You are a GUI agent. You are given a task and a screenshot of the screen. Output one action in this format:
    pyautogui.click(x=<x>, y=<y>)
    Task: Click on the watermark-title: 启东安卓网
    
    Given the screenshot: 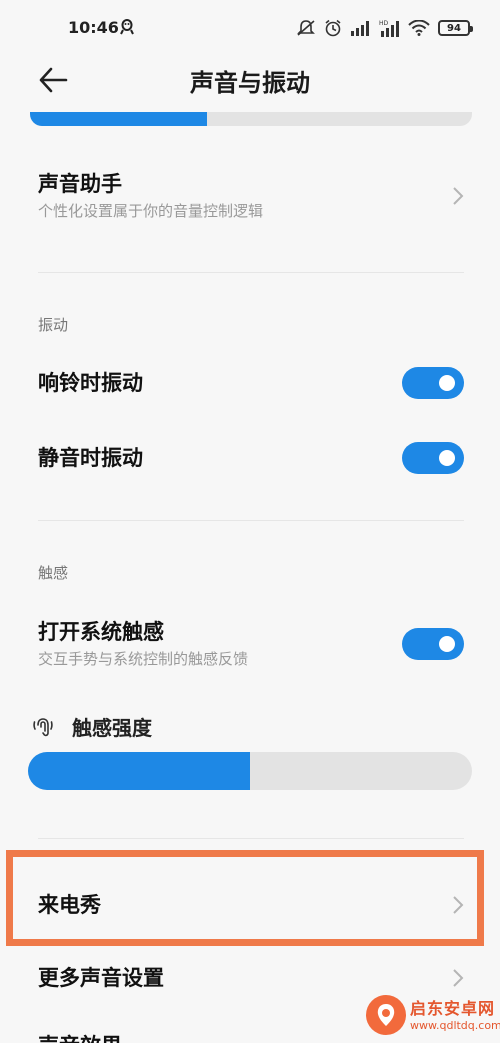 What is the action you would take?
    pyautogui.click(x=453, y=1008)
    